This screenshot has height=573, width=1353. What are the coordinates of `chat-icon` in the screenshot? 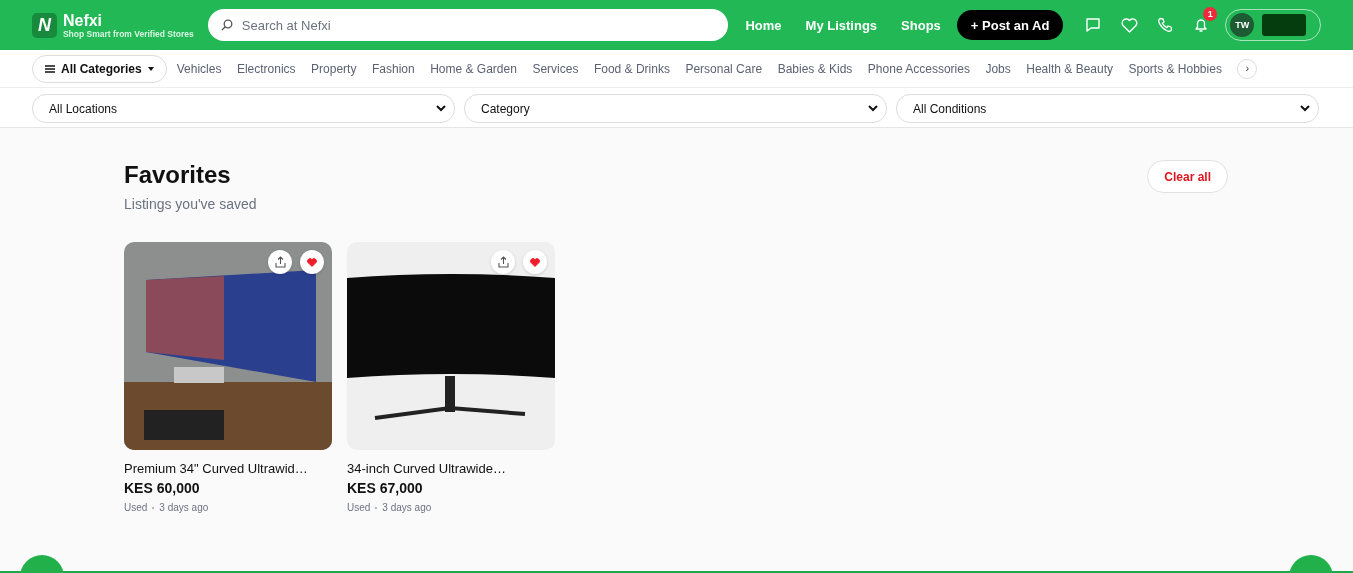 It's located at (1093, 25).